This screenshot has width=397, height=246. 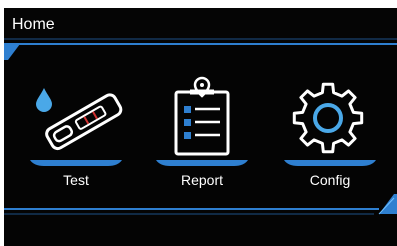 I want to click on test-stand, so click(x=76, y=163).